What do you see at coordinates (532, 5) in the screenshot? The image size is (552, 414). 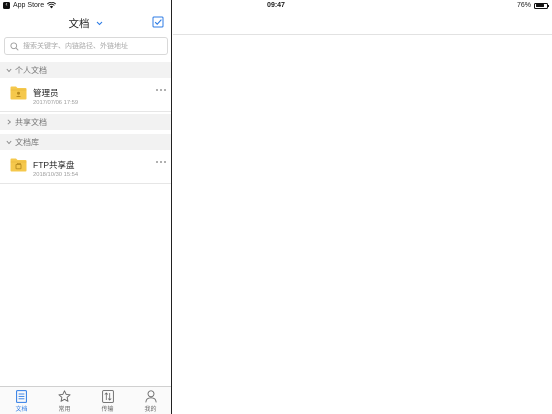 I see `battery-status: 76%` at bounding box center [532, 5].